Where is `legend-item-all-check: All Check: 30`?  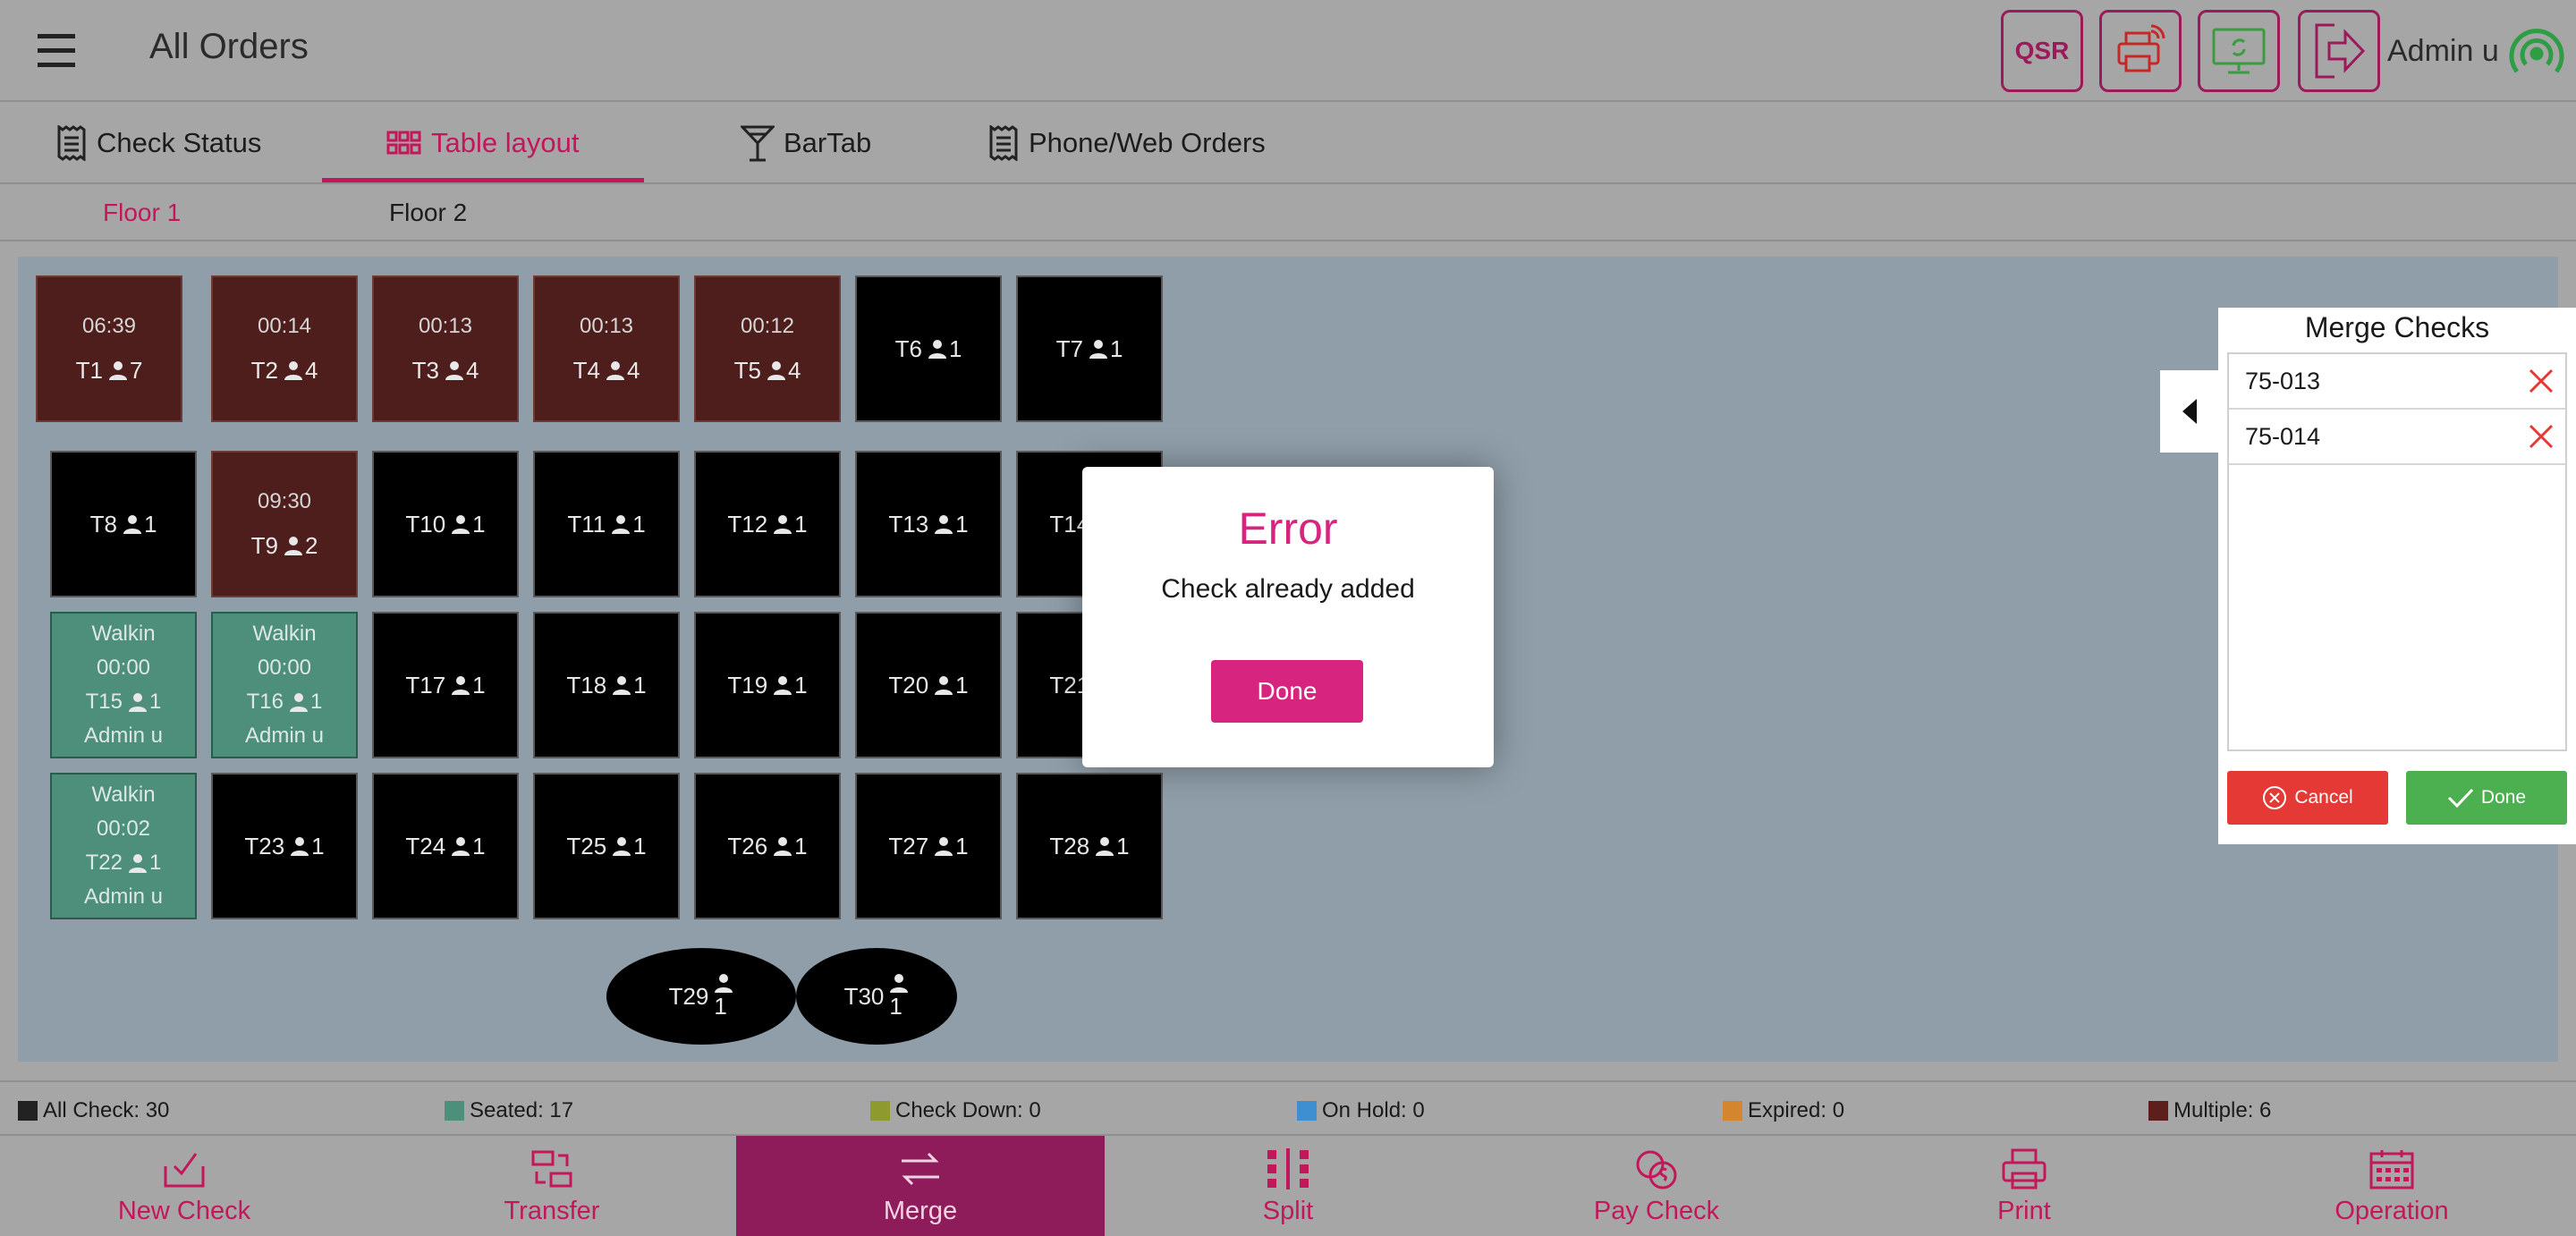 legend-item-all-check: All Check: 30 is located at coordinates (93, 1110).